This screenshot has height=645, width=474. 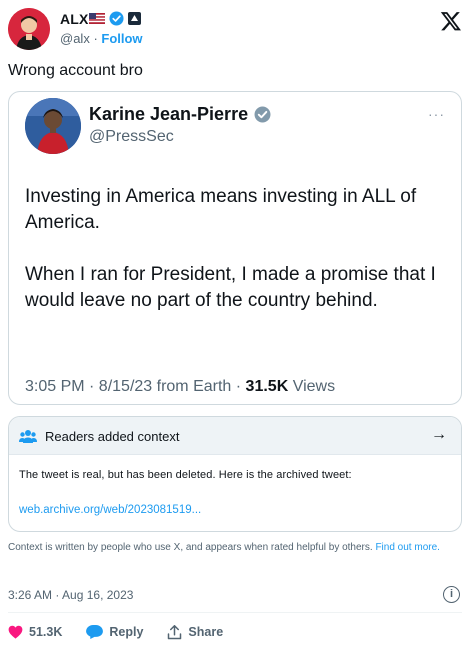 I want to click on affiliate-badge-icon, so click(x=134, y=18).